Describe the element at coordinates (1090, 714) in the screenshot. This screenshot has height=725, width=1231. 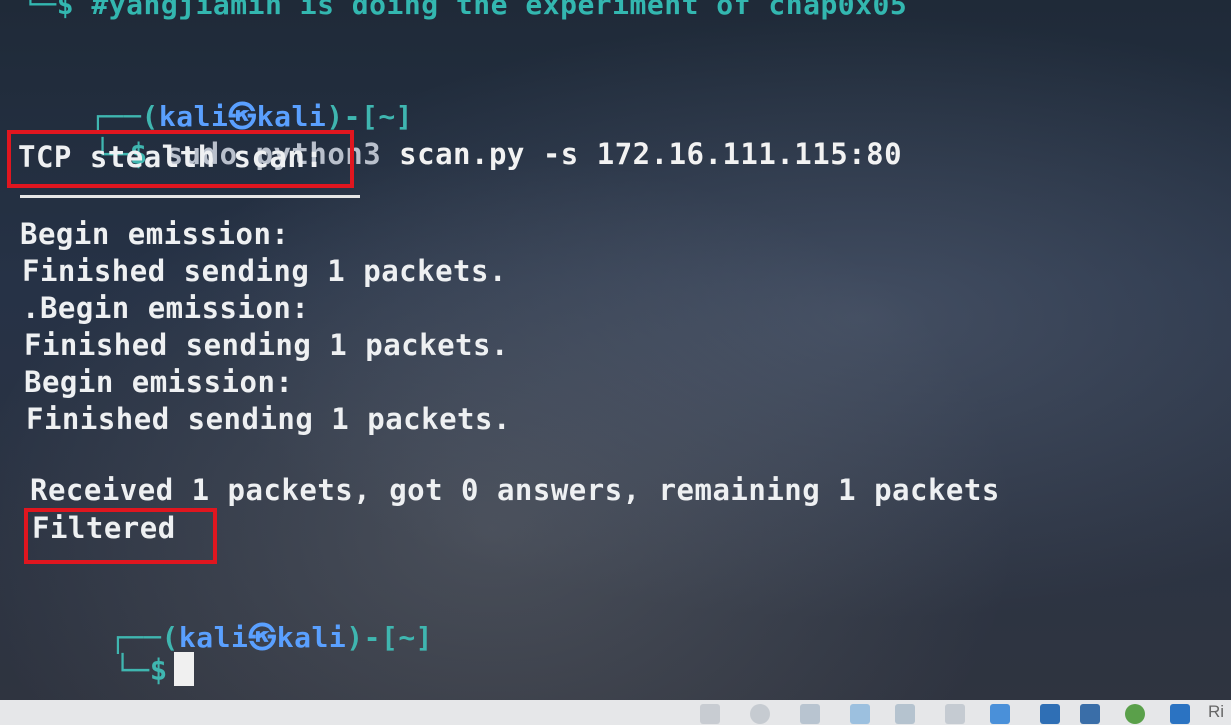
I see `vm-icon` at that location.